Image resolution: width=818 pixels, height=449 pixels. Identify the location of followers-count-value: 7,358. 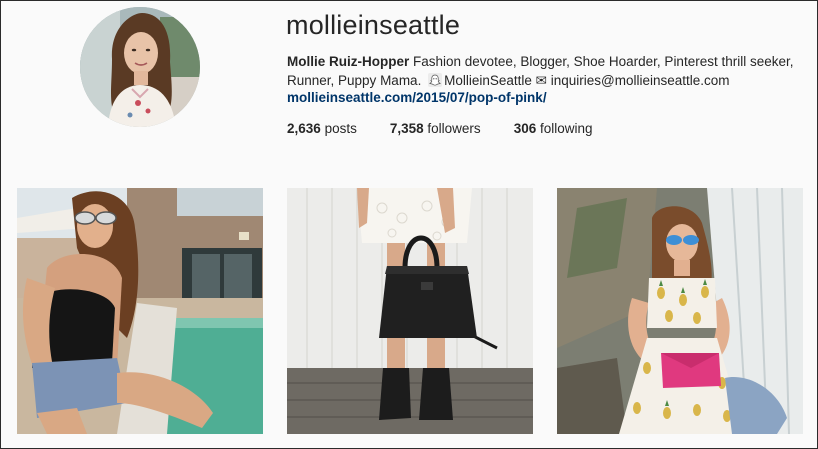
(406, 128).